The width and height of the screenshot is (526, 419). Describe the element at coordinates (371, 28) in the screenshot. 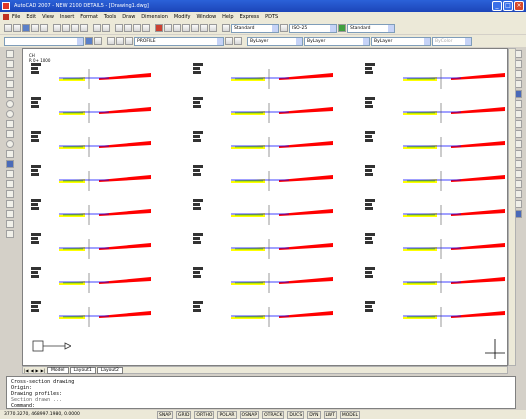

I see `table-style-select: Standard` at that location.